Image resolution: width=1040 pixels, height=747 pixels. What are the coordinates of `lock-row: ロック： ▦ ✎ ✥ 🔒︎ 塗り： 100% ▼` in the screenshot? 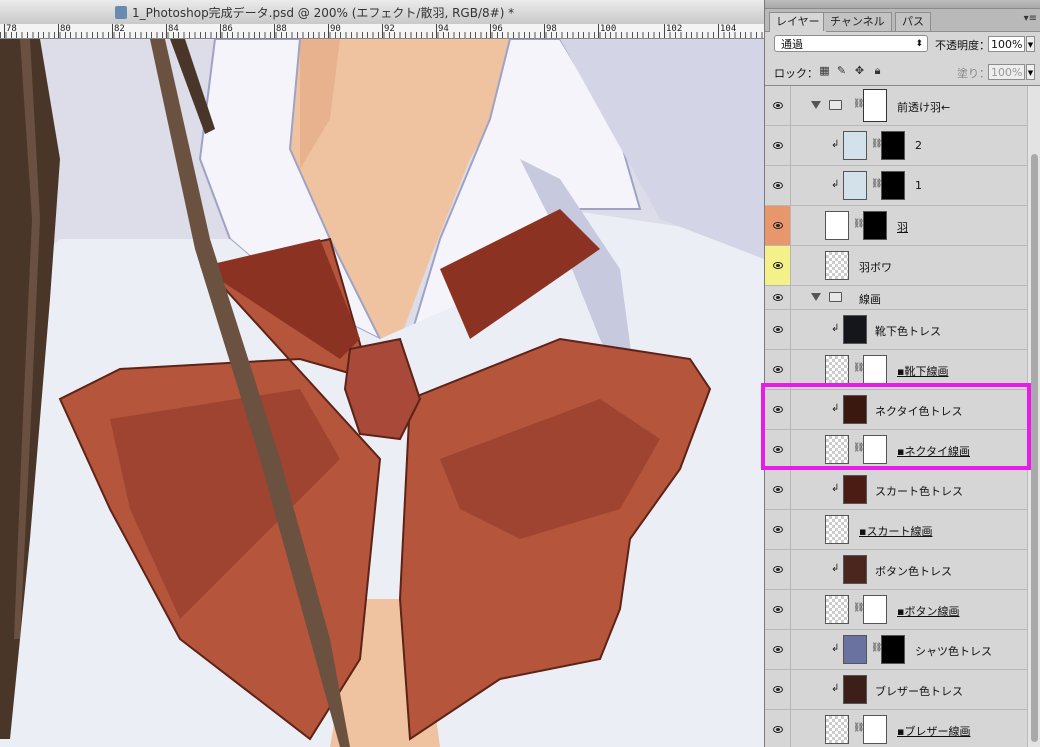 It's located at (902, 72).